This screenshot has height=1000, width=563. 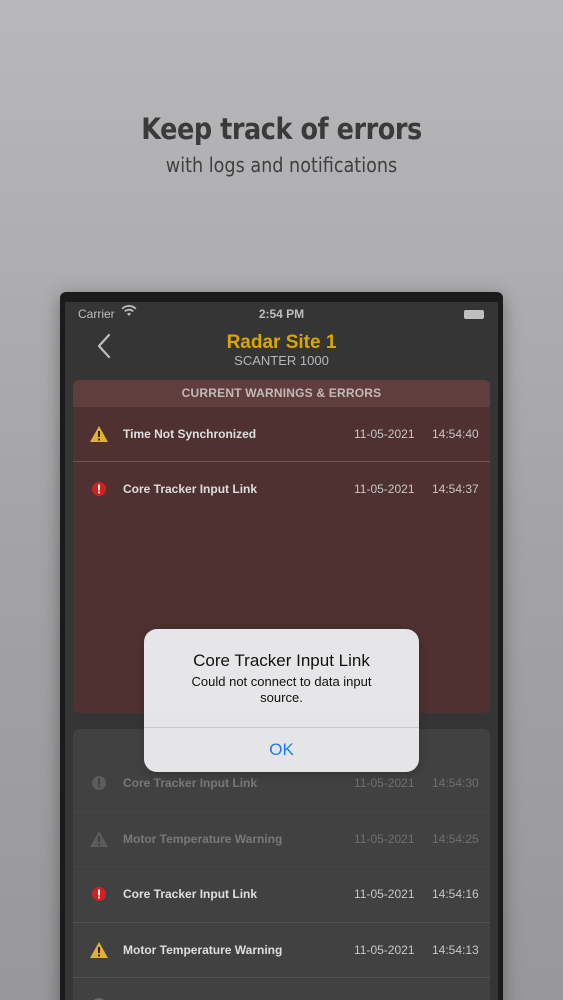 I want to click on ok-button: OK, so click(x=281, y=750).